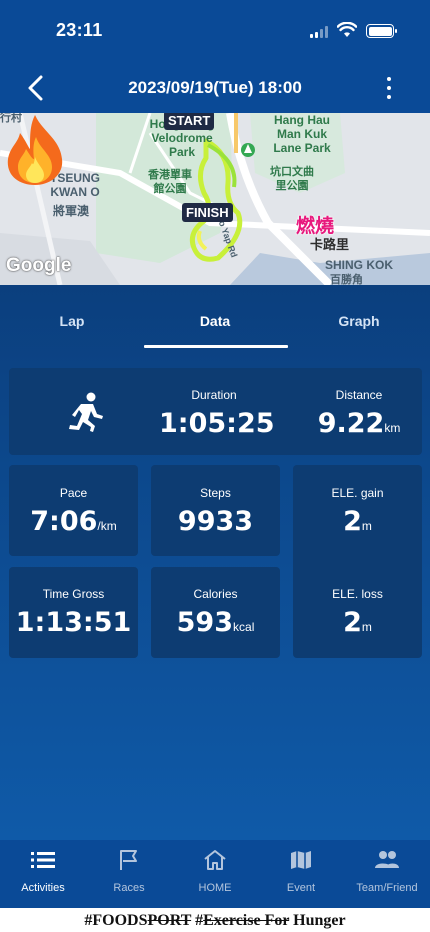 This screenshot has width=430, height=932. I want to click on map-label-shingkok: SHING KOK, so click(359, 265).